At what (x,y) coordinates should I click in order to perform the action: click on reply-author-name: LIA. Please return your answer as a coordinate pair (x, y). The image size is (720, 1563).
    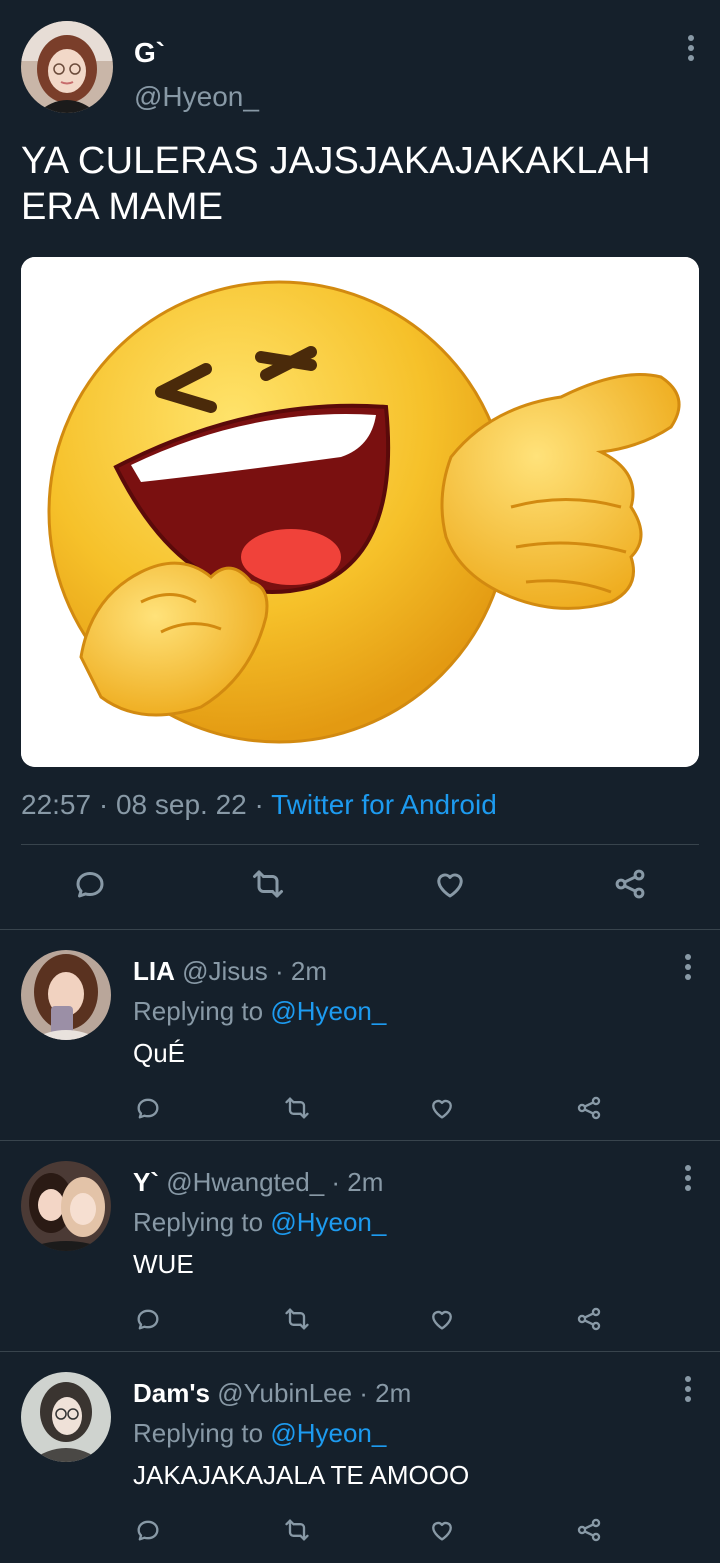
    Looking at the image, I should click on (154, 971).